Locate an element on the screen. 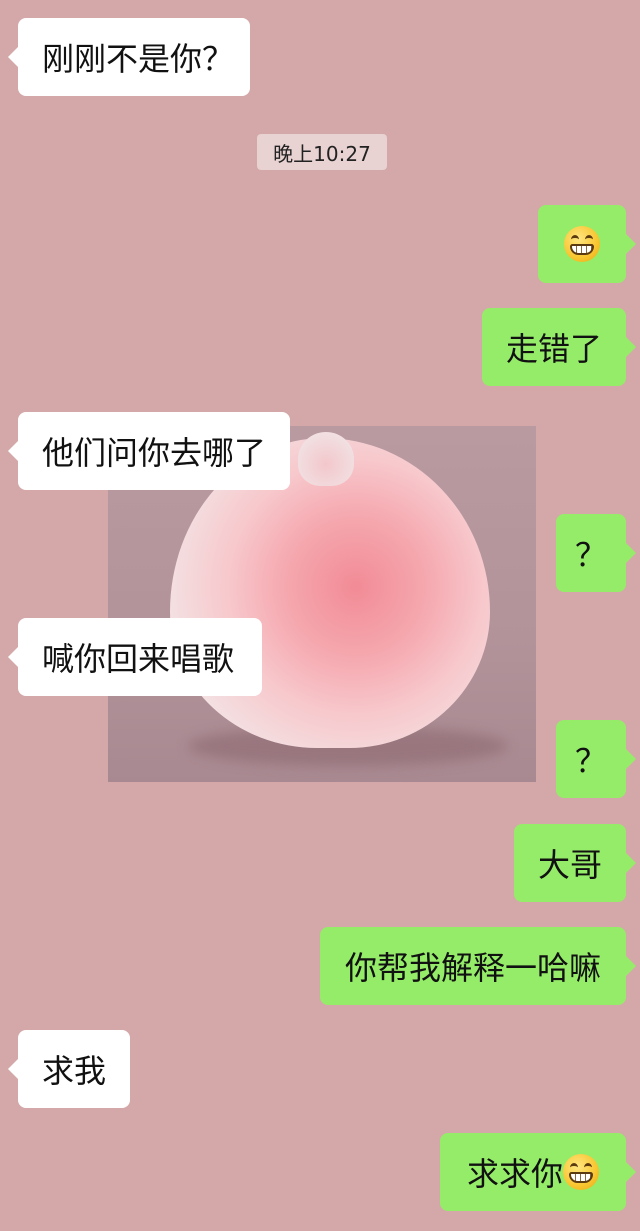 The image size is (640, 1231). message-incoming: 喊你回来唱歌 is located at coordinates (135, 657).